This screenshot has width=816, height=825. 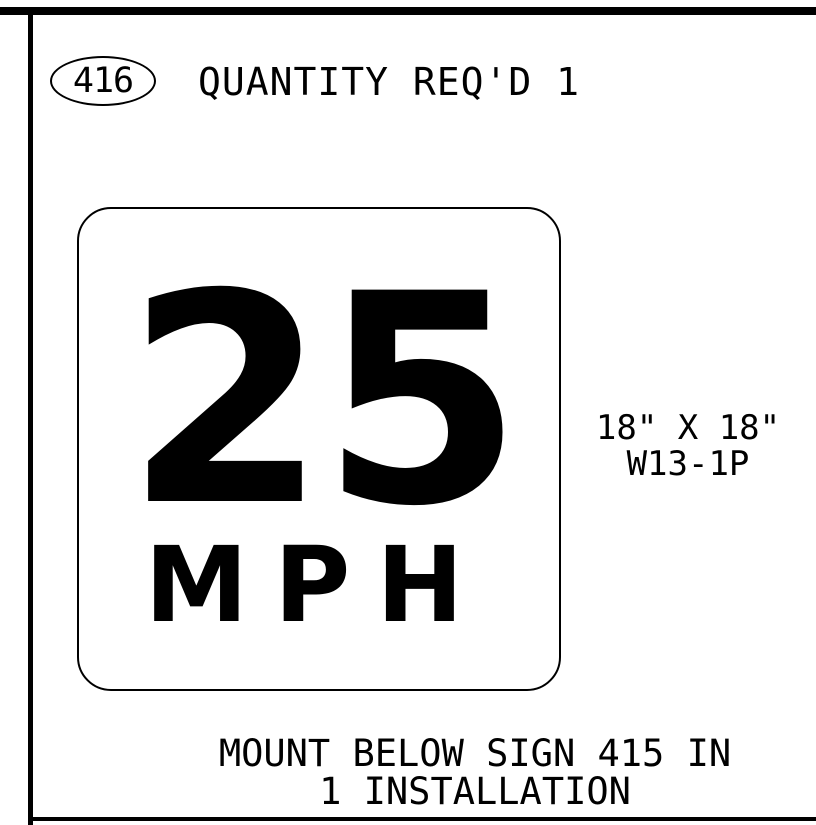 I want to click on sign-number-callout: 416, so click(x=103, y=81).